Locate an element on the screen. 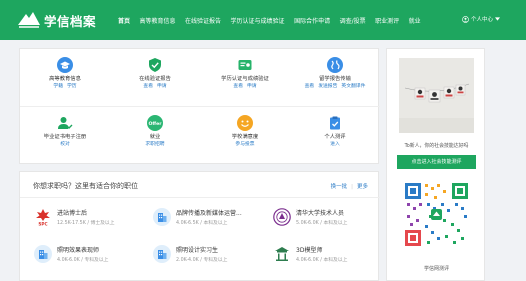 Image resolution: width=526 pixels, height=281 pixels. svg-text: Offer is located at coordinates (155, 124).